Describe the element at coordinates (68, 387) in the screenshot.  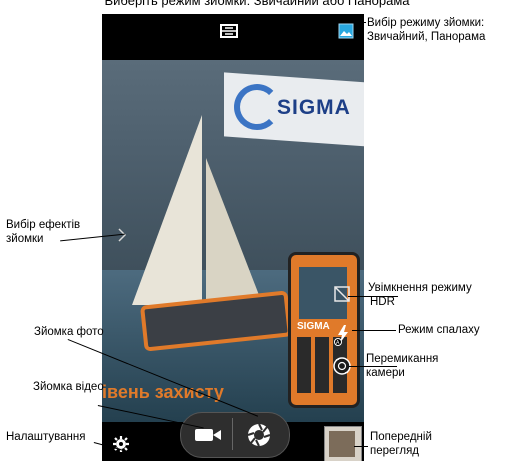
I see `callout-video: Зйомка відео` at that location.